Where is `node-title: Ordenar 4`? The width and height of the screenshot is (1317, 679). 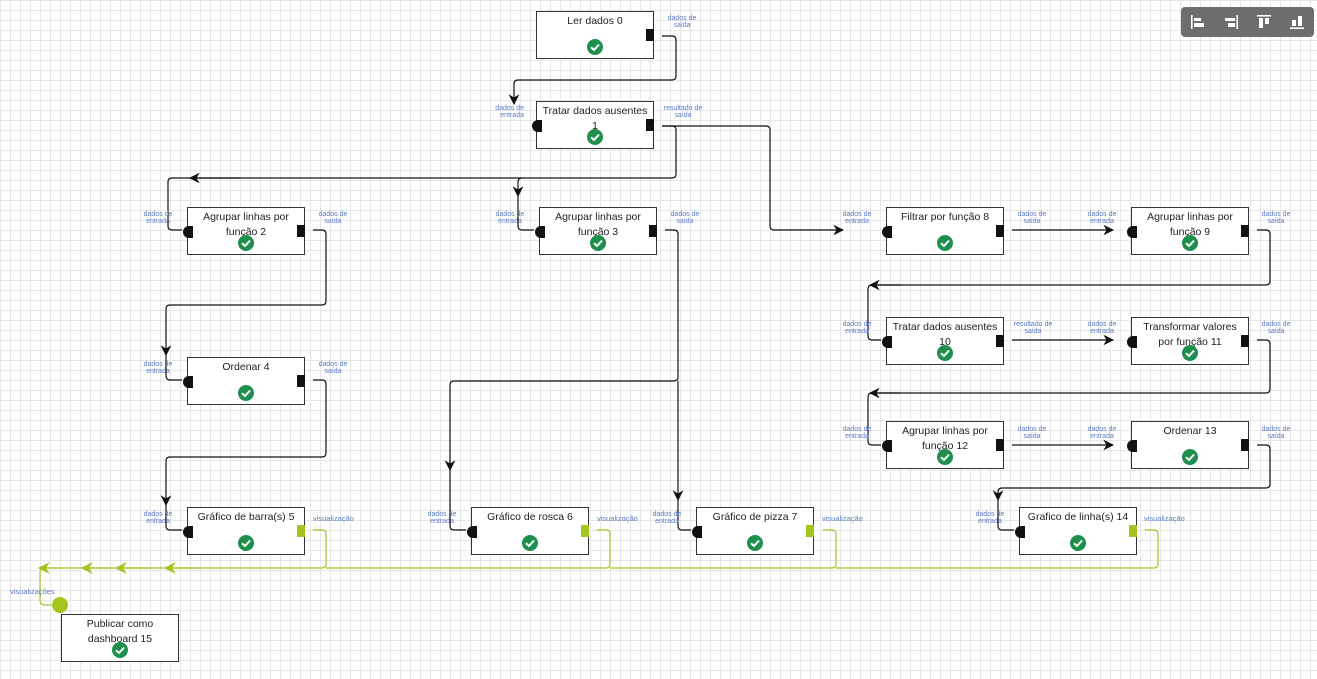
node-title: Ordenar 4 is located at coordinates (246, 367).